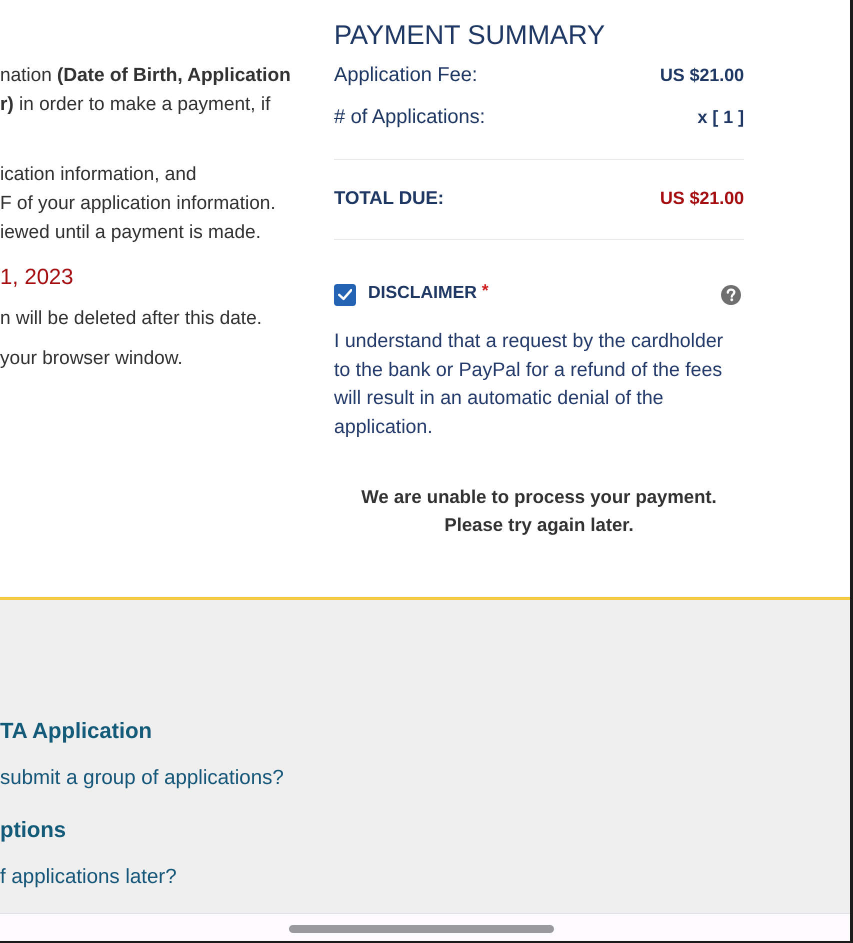 This screenshot has height=943, width=853. Describe the element at coordinates (485, 291) in the screenshot. I see `required-mark: *` at that location.